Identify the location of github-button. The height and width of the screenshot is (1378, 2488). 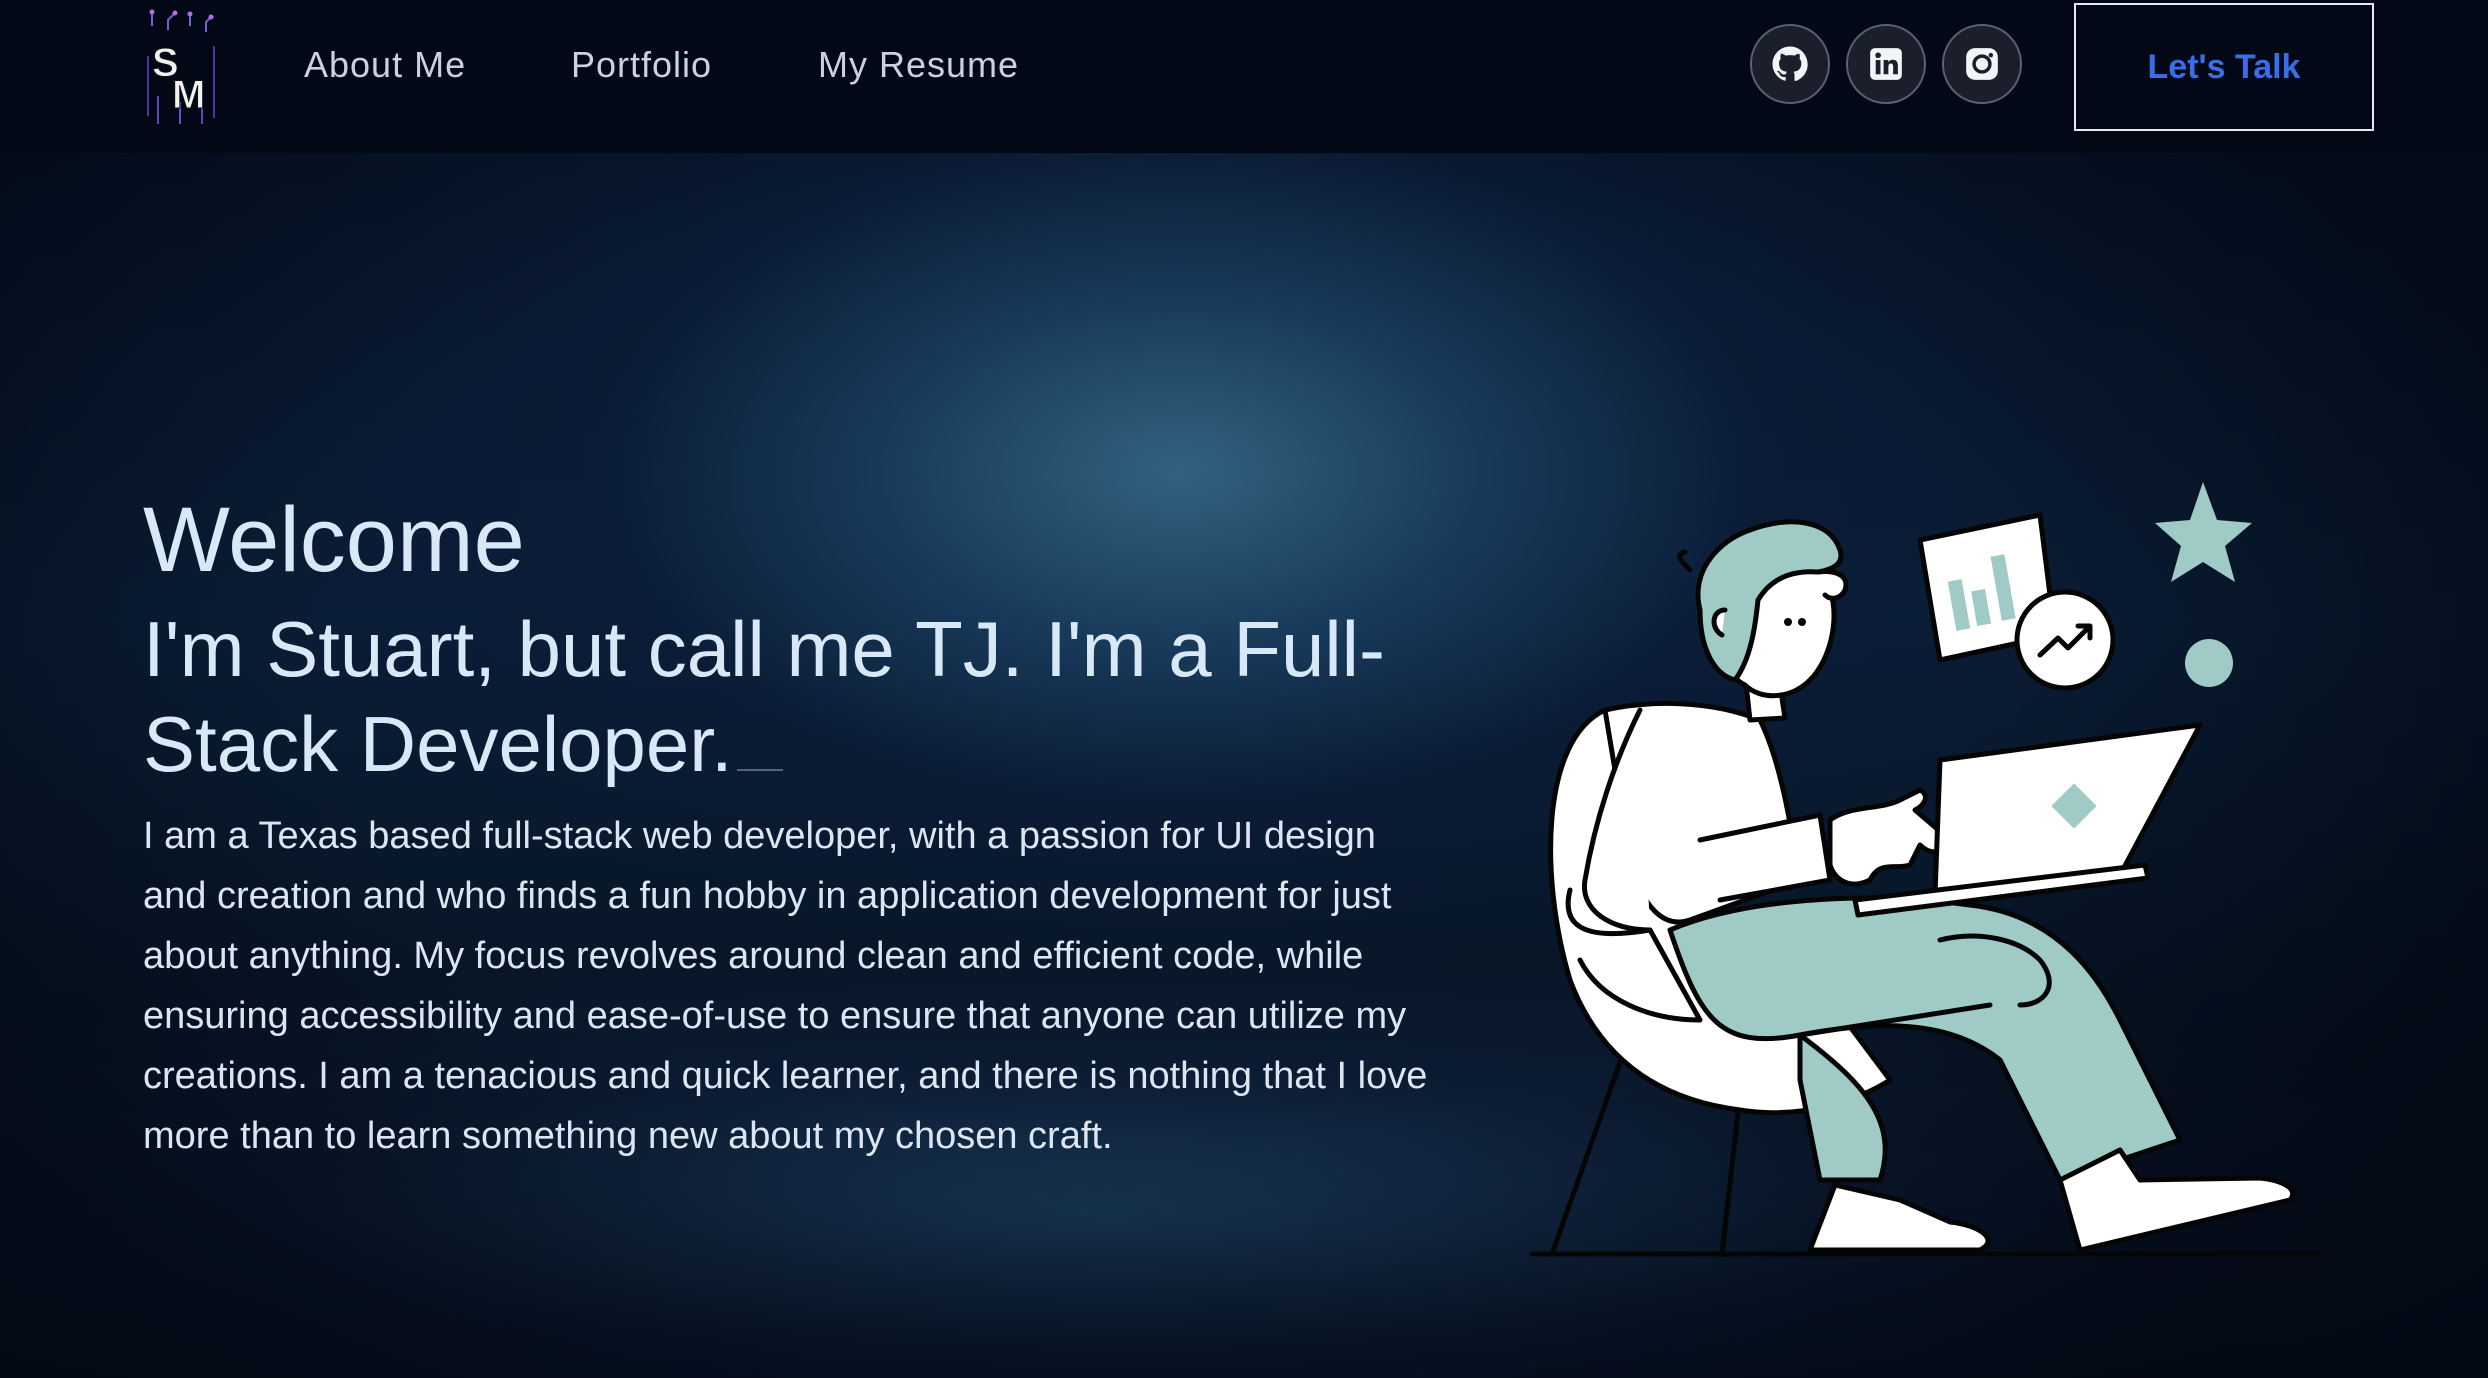
(1790, 64).